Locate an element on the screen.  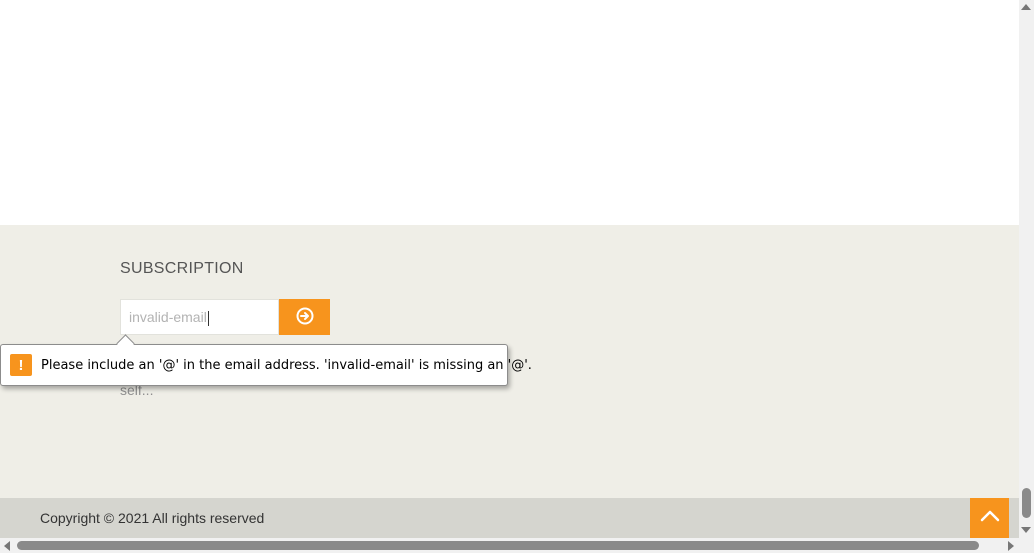
vertical-scroll-thumb is located at coordinates (1026, 503).